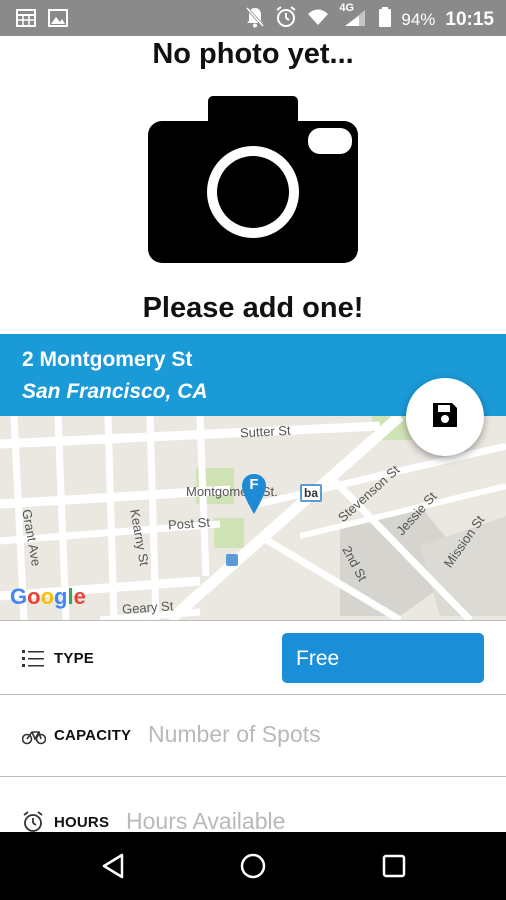 The height and width of the screenshot is (900, 506). I want to click on home-button, so click(253, 866).